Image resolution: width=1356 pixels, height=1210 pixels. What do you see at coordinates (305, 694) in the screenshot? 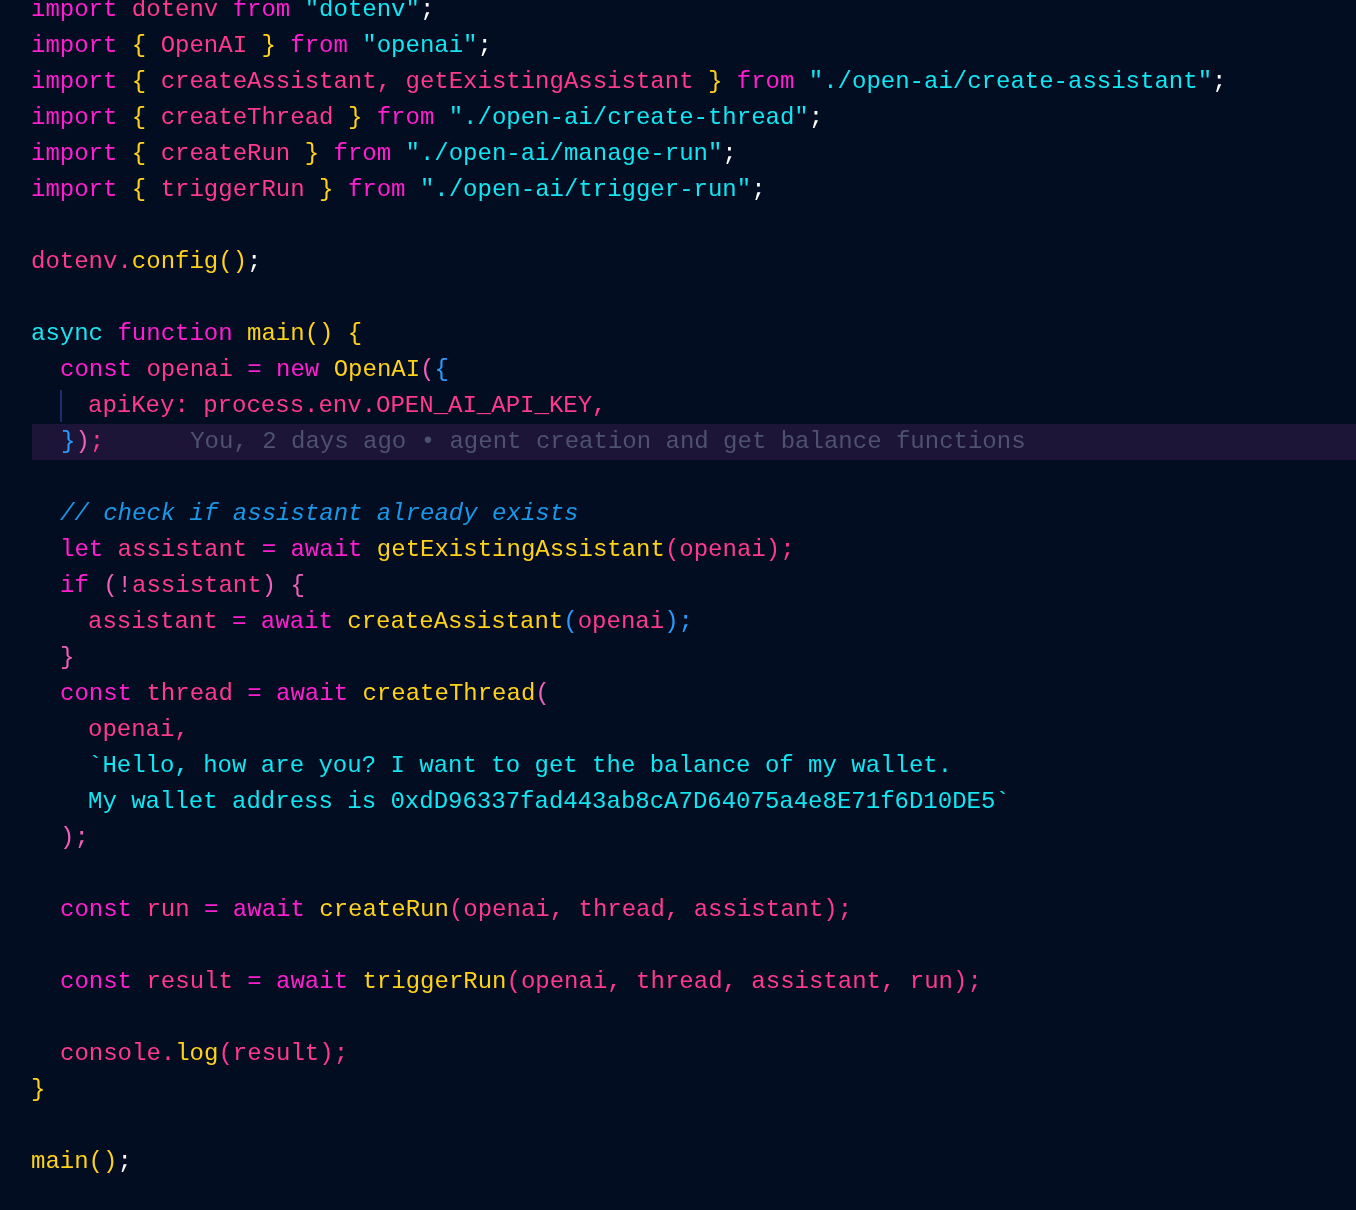
I see `code-line: const thread = await createThread(` at bounding box center [305, 694].